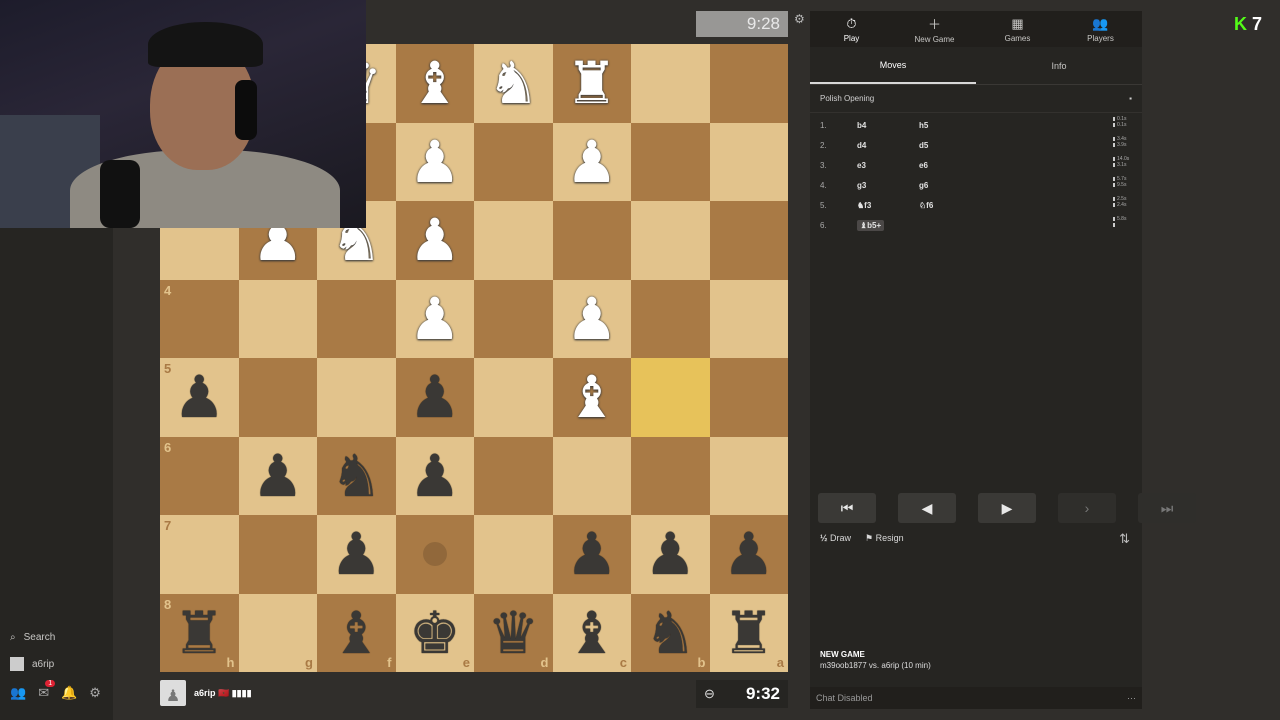 The width and height of the screenshot is (1280, 720). I want to click on square-e7, so click(434, 554).